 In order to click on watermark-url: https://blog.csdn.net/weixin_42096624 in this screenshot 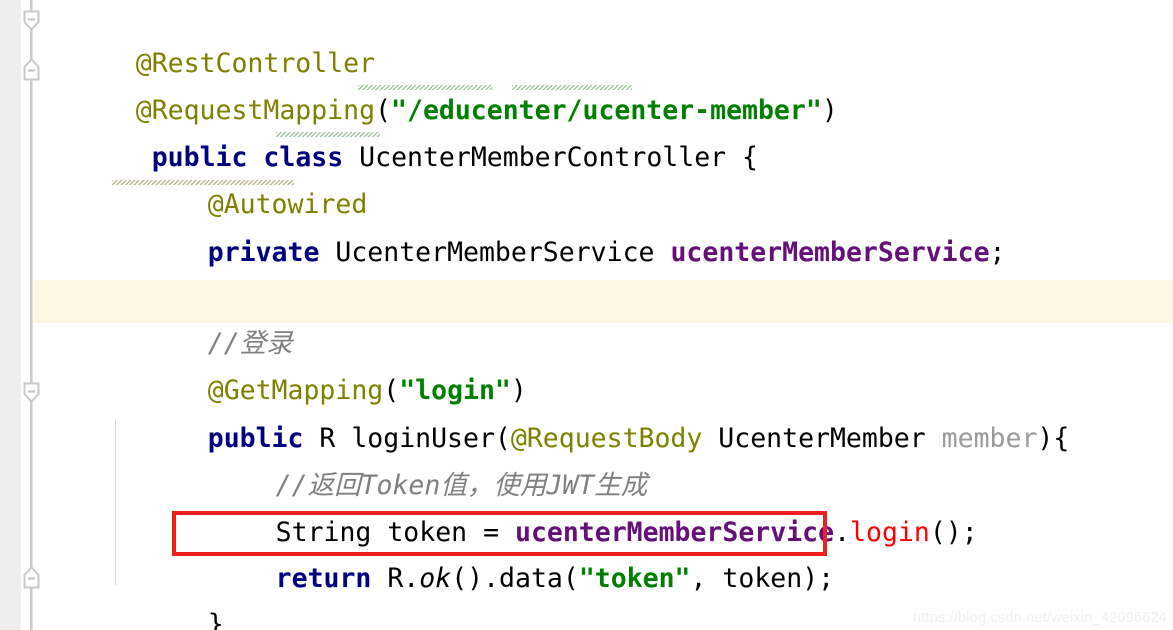, I will do `click(1039, 618)`.